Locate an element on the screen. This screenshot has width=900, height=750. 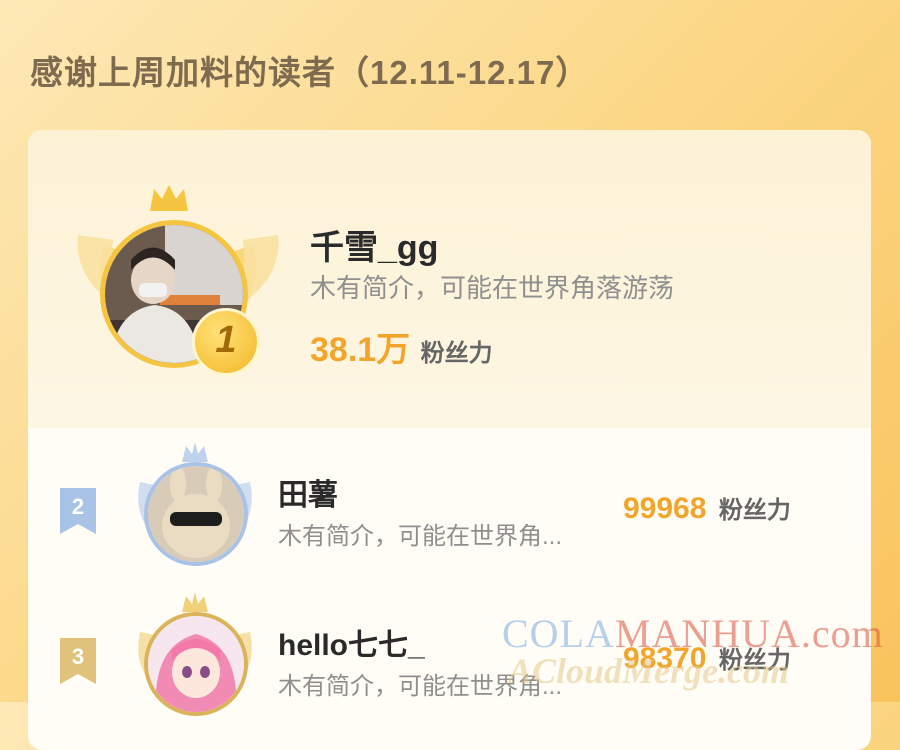
plush-avatar-icon is located at coordinates (196, 514).